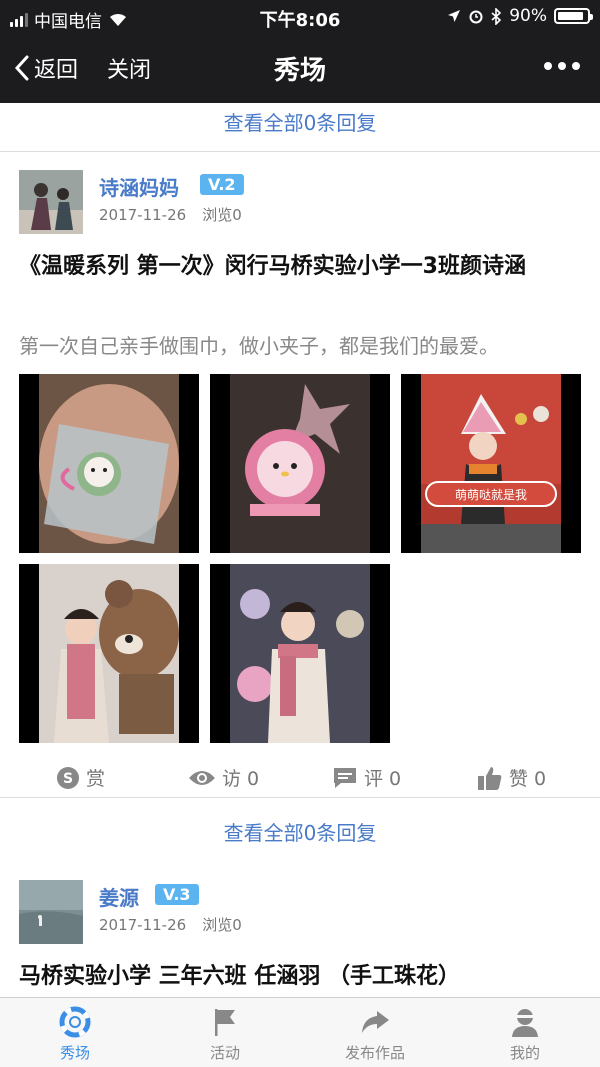 Image resolution: width=600 pixels, height=1067 pixels. What do you see at coordinates (139, 186) in the screenshot?
I see `author-name: 诗涵妈妈` at bounding box center [139, 186].